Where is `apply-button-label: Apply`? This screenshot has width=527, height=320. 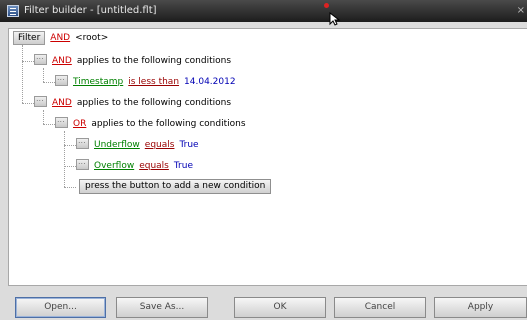
apply-button-label: Apply is located at coordinates (480, 307).